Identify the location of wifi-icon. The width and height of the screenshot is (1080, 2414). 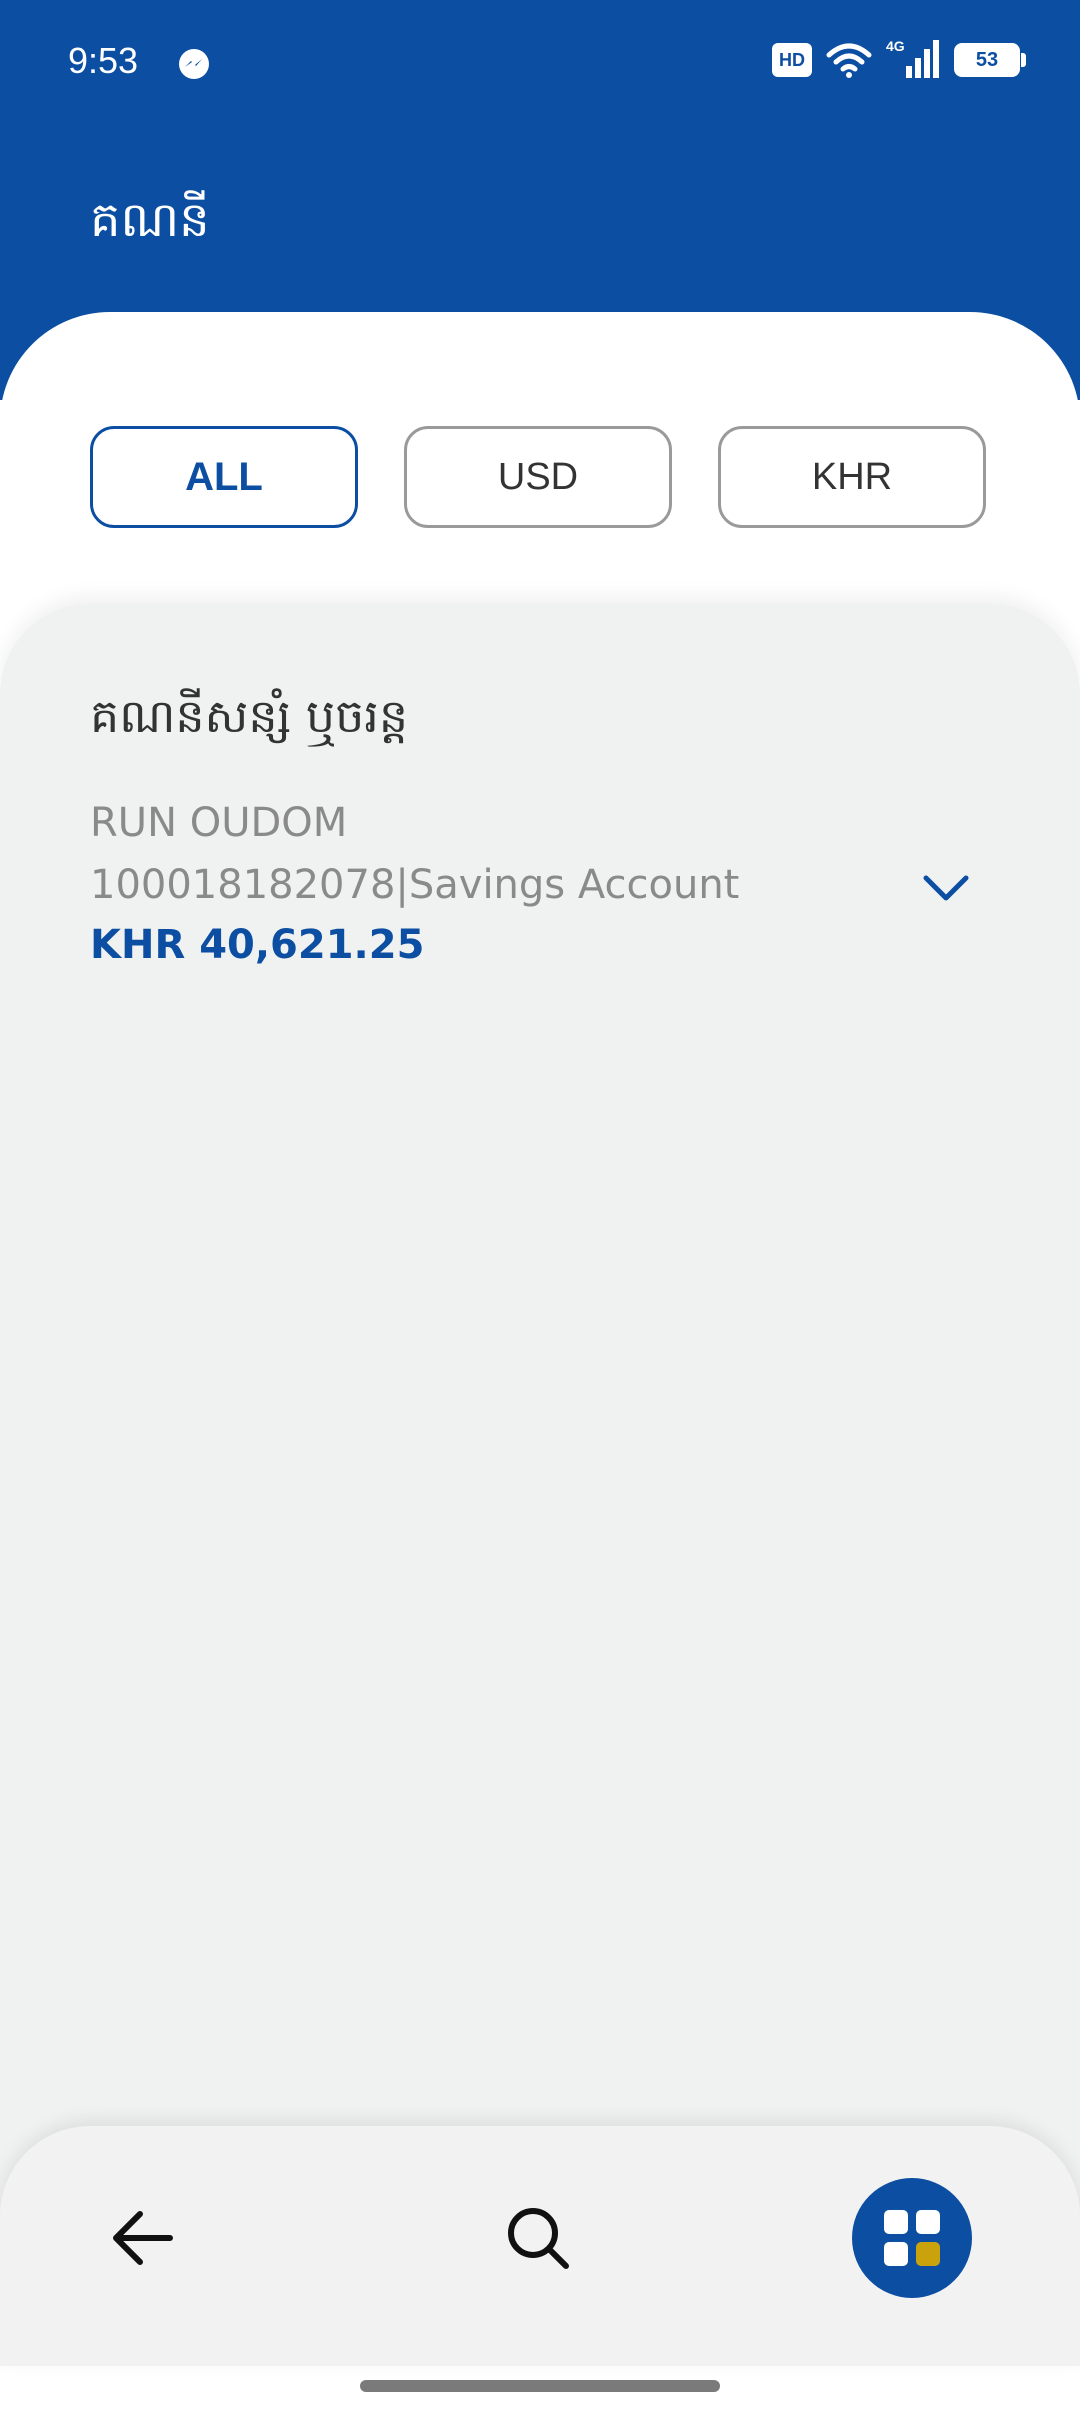
(849, 60).